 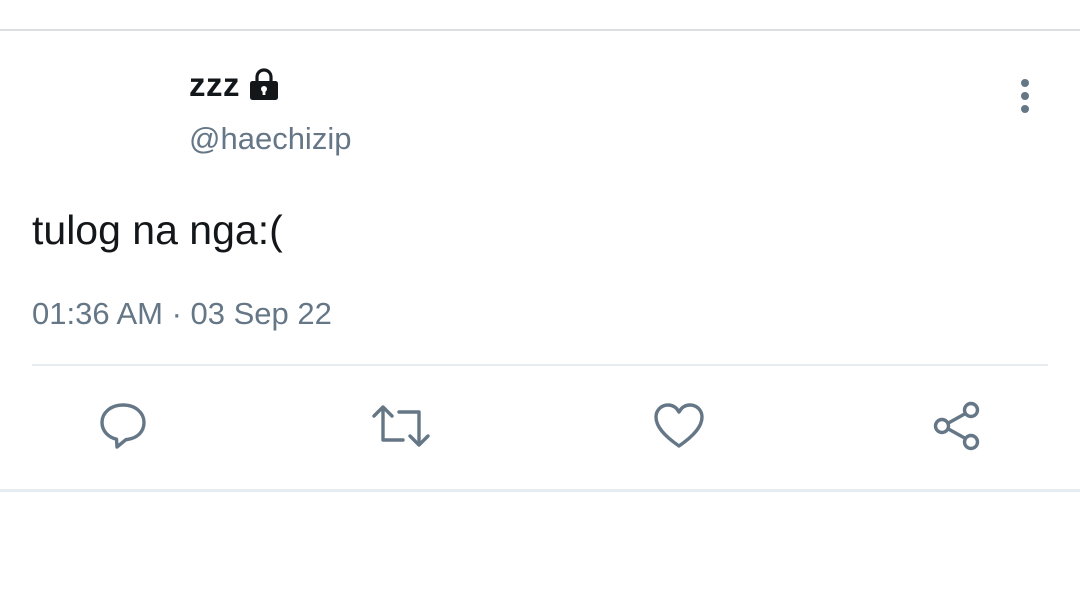 I want to click on share-icon, so click(x=957, y=428).